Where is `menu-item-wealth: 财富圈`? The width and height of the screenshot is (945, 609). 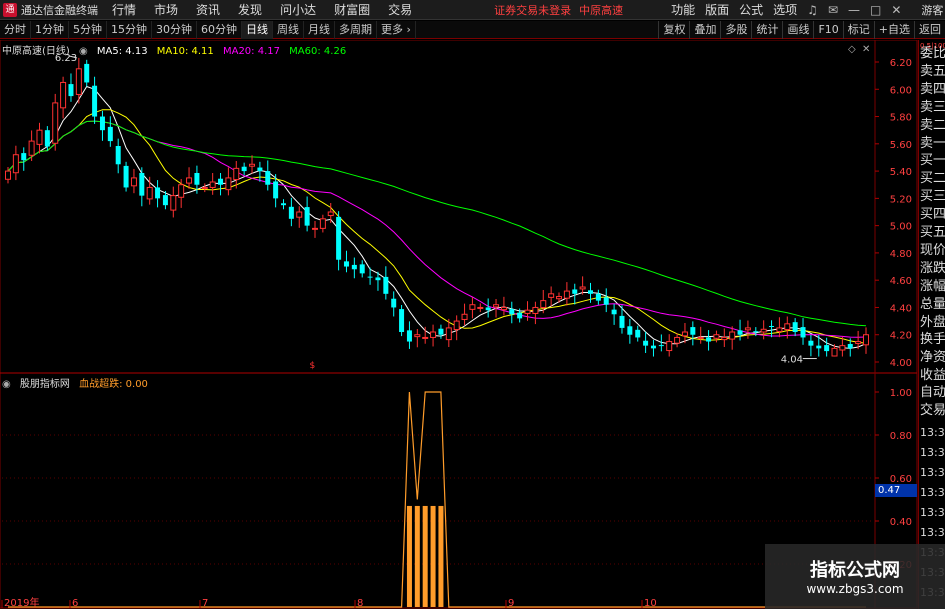
menu-item-wealth: 财富圈 is located at coordinates (352, 9).